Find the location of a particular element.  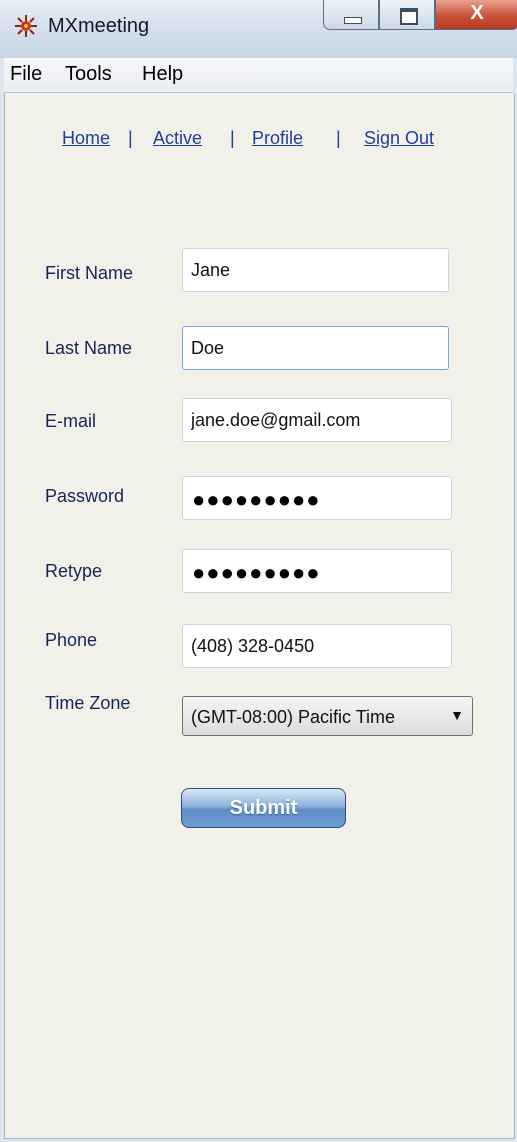

password-field: ●●●●●●●●● is located at coordinates (317, 498).